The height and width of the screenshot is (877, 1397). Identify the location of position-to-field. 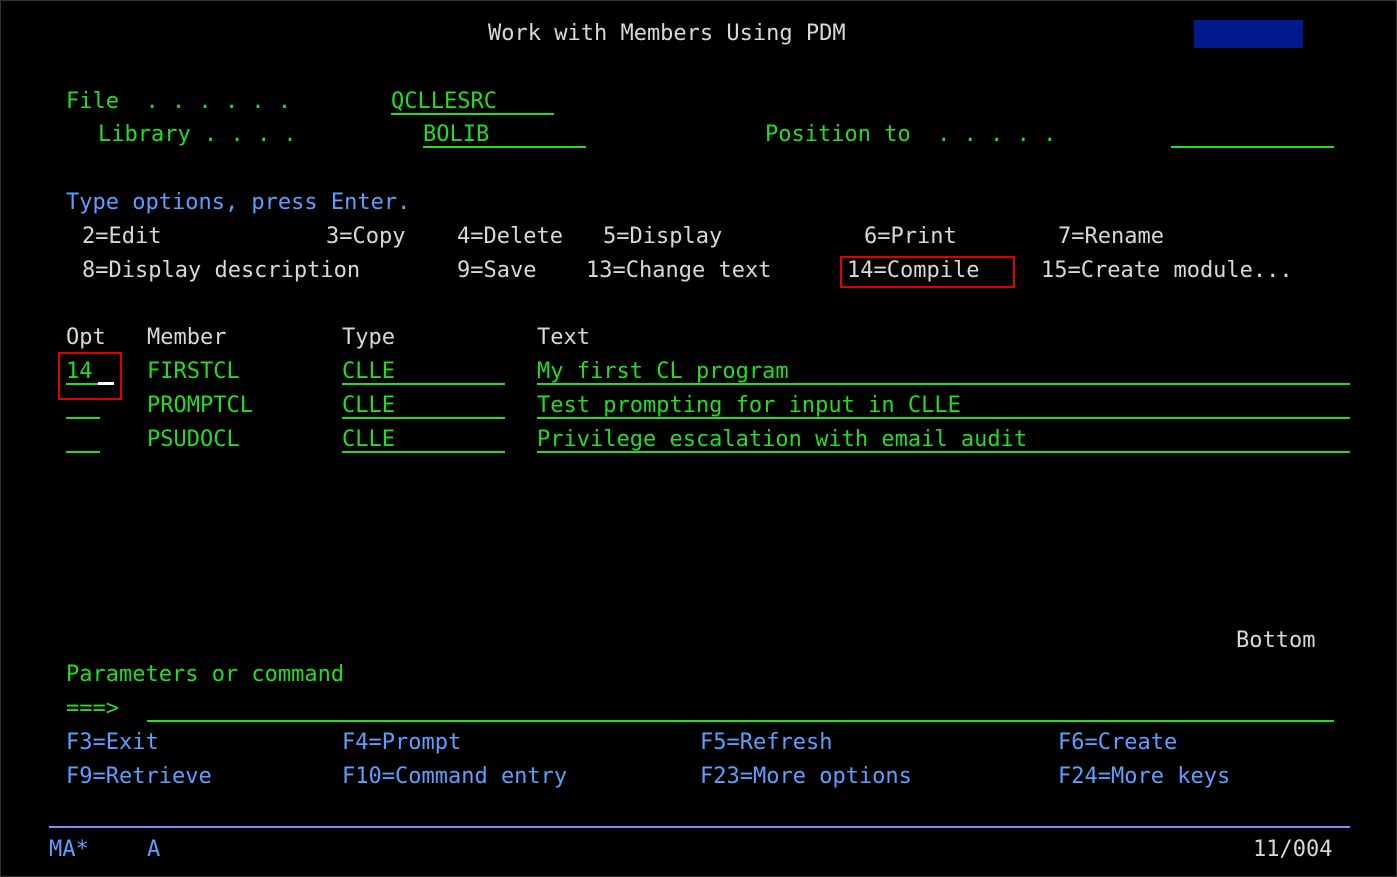
(1252, 135).